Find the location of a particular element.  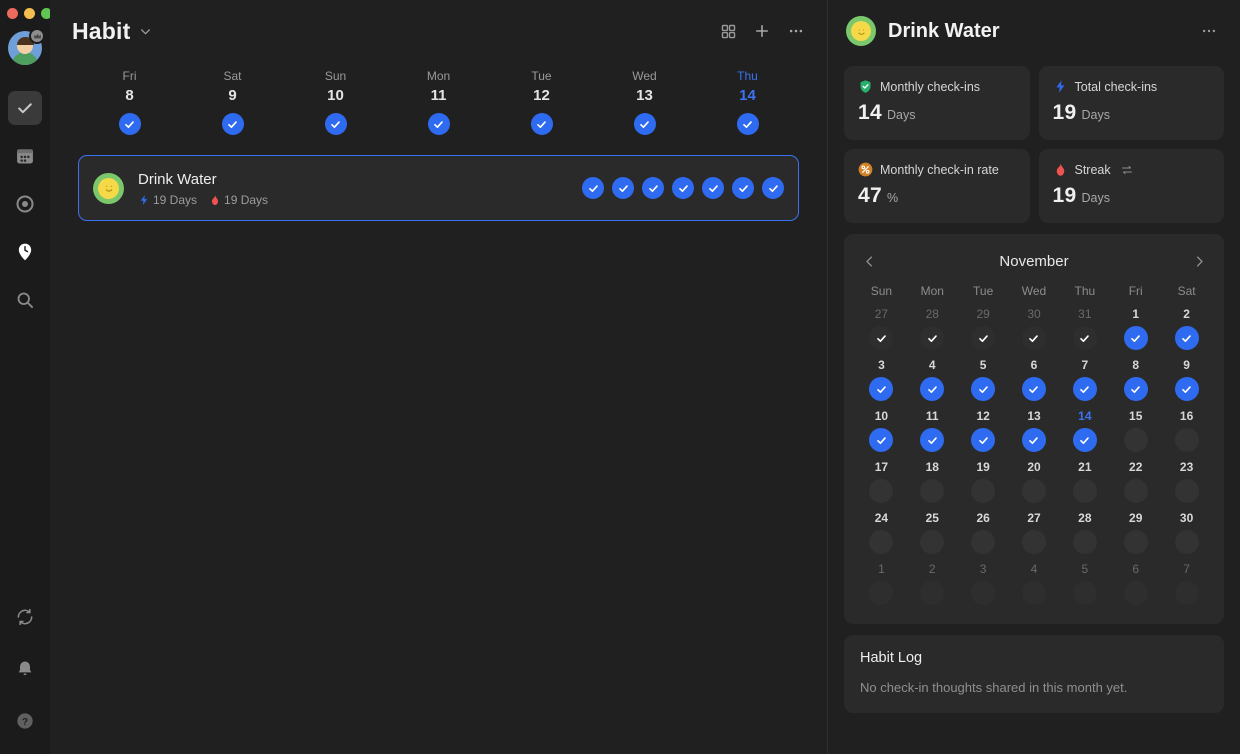

calendar-day-cell: 6 is located at coordinates (1034, 381).